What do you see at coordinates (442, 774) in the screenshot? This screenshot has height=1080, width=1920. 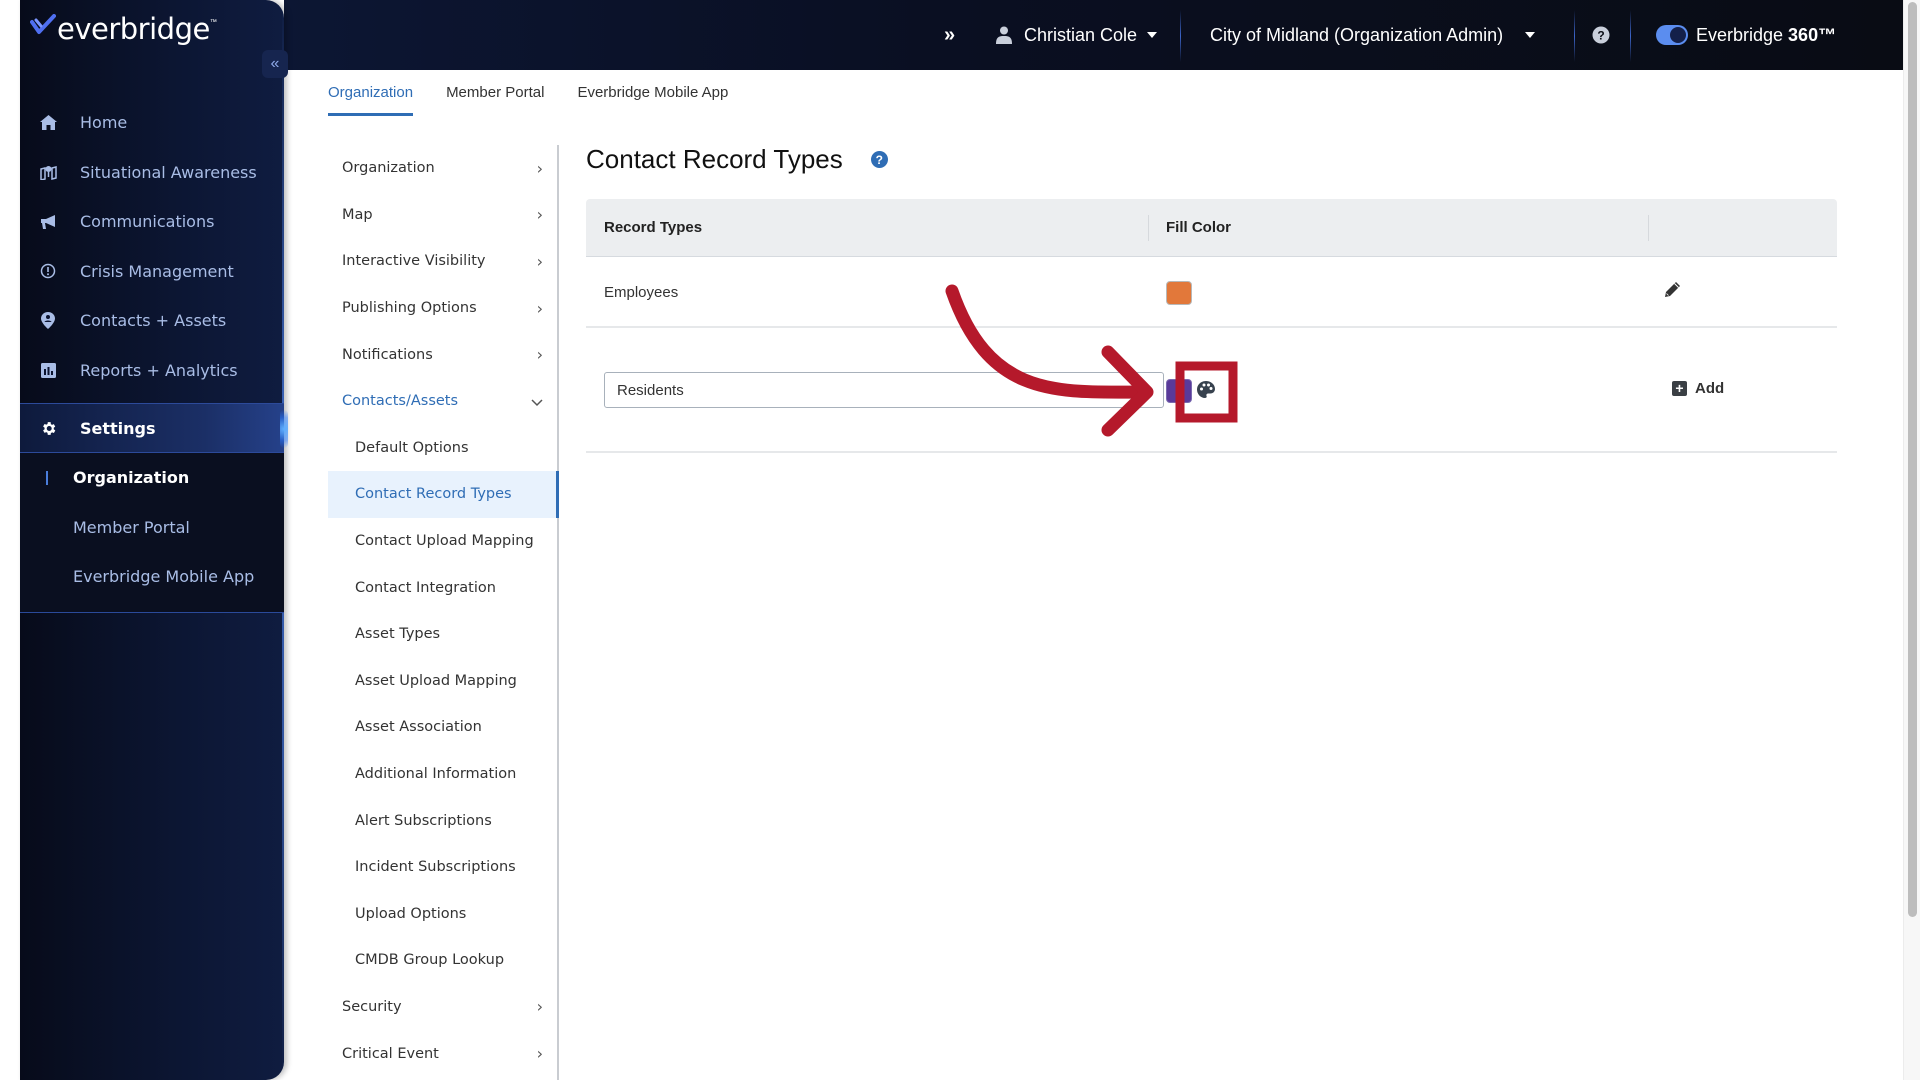 I see `secnav-additional-information: Additional Information` at bounding box center [442, 774].